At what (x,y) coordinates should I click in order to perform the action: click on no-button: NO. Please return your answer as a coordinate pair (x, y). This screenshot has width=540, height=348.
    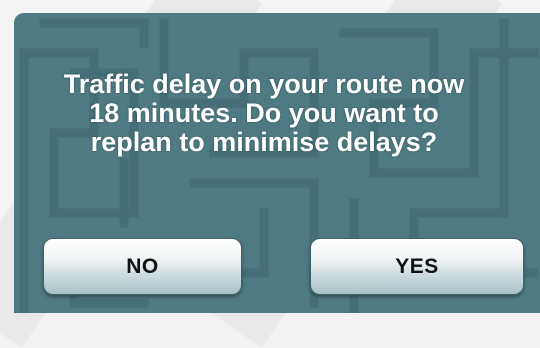
    Looking at the image, I should click on (142, 266).